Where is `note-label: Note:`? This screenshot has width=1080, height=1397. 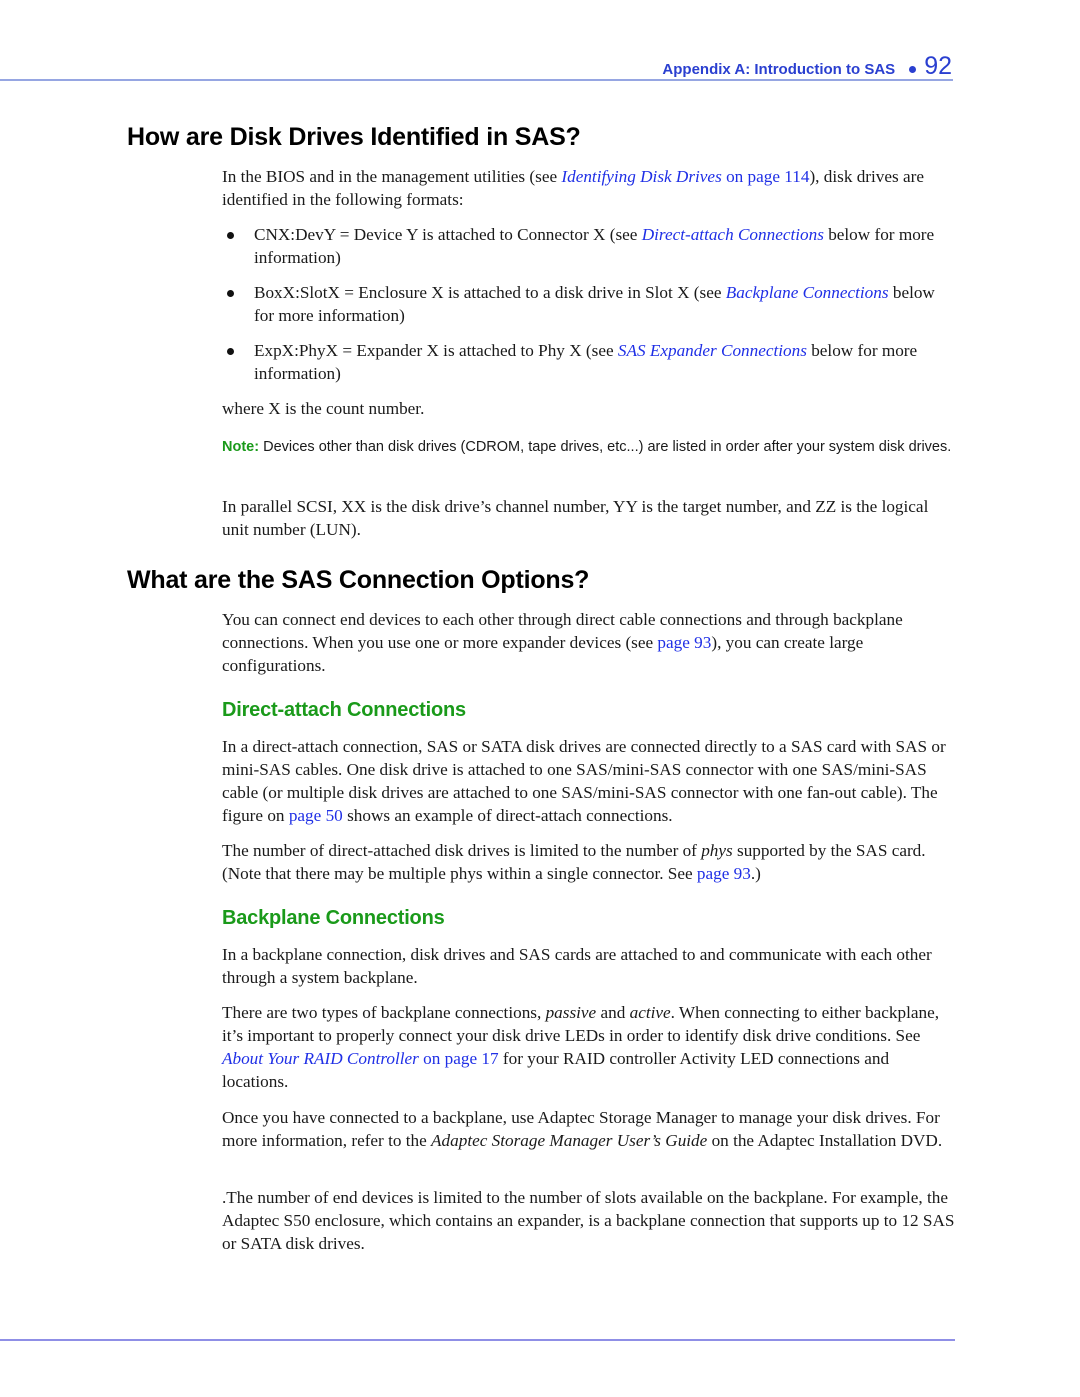
note-label: Note: is located at coordinates (241, 447).